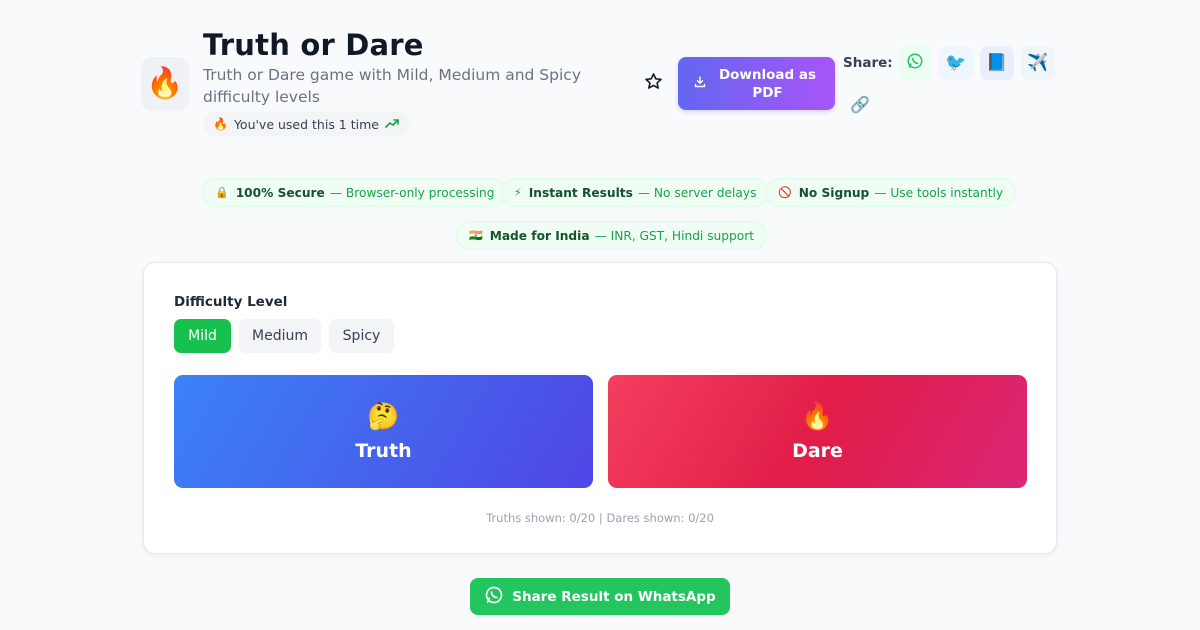 Image resolution: width=1200 pixels, height=630 pixels. I want to click on star-icon, so click(653, 83).